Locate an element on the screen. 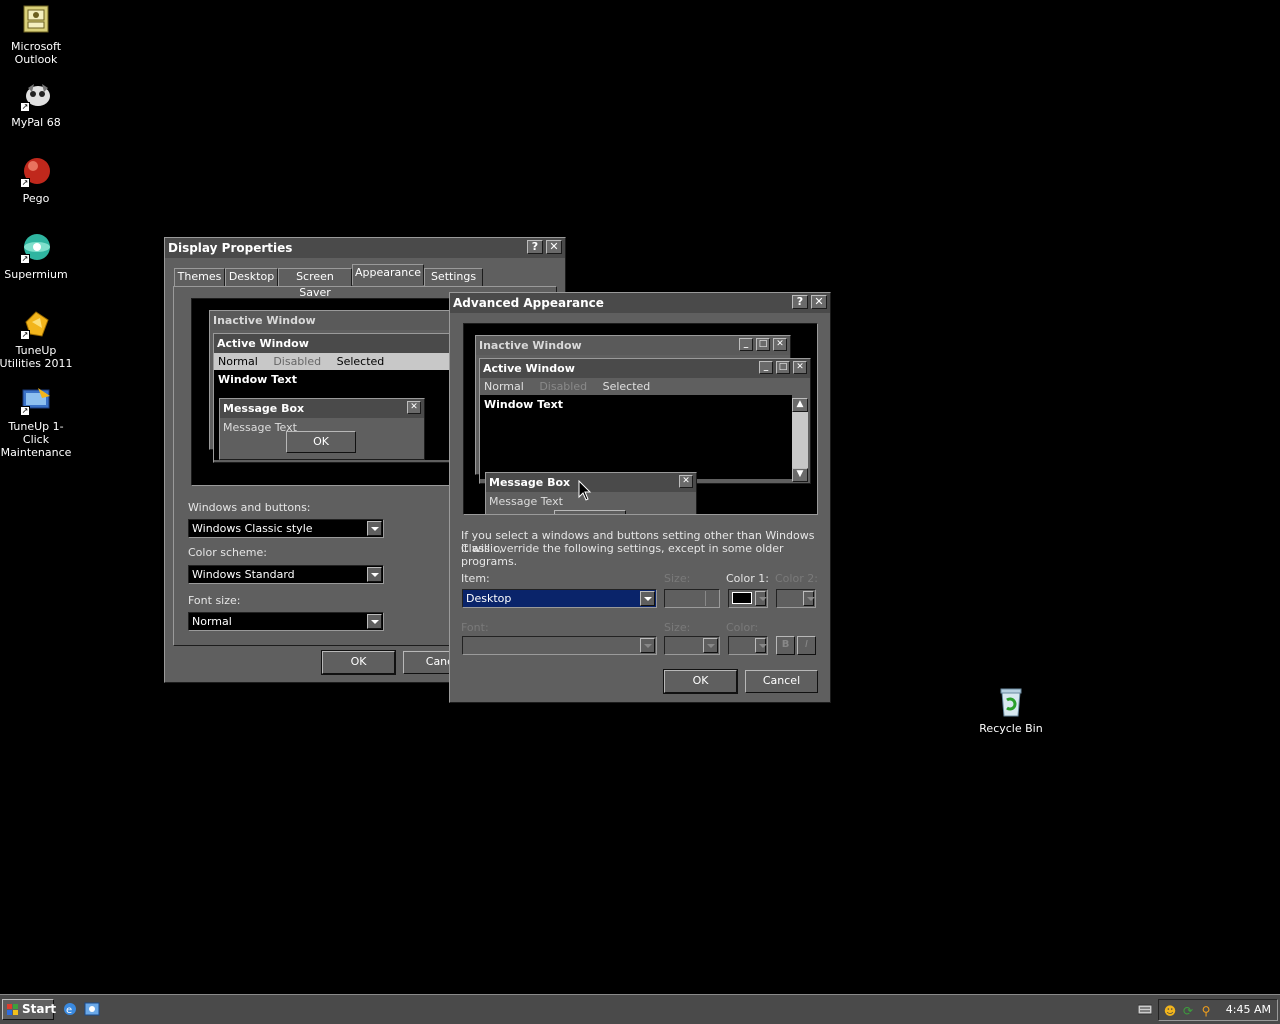 This screenshot has height=1024, width=1280. desktop-icon-mypal: ↗ MyPal 68 is located at coordinates (37, 104).